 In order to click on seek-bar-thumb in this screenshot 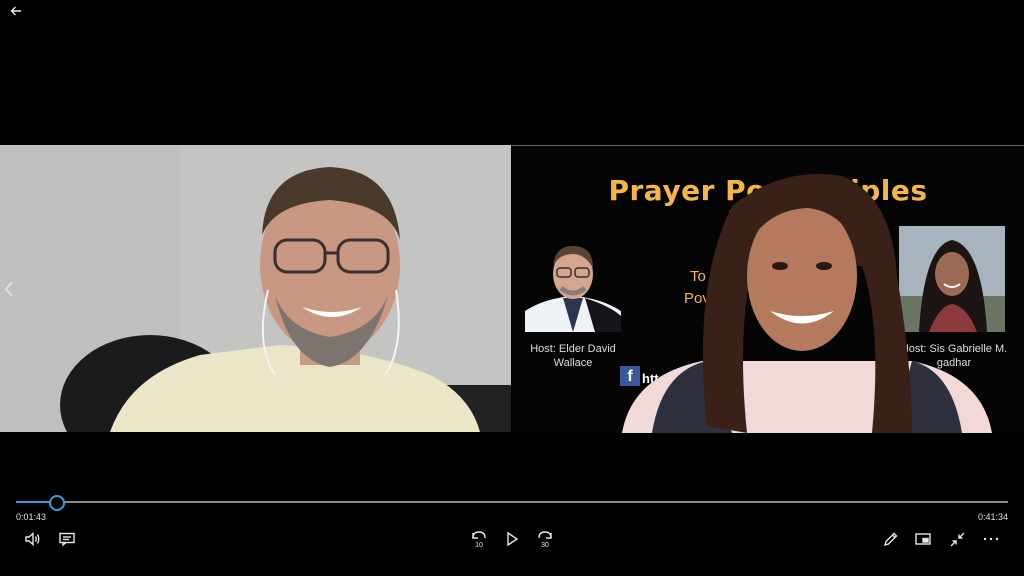, I will do `click(57, 503)`.